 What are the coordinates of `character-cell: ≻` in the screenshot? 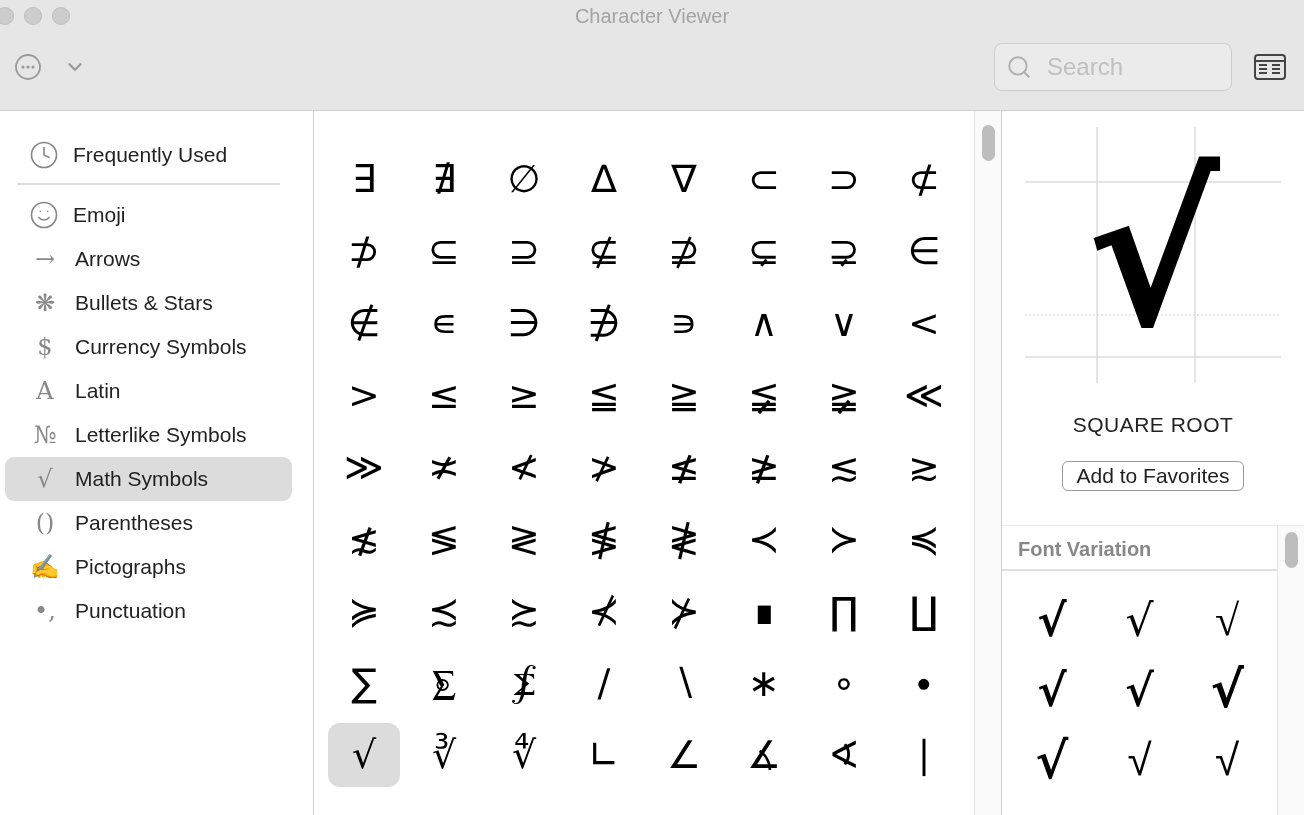 It's located at (844, 539).